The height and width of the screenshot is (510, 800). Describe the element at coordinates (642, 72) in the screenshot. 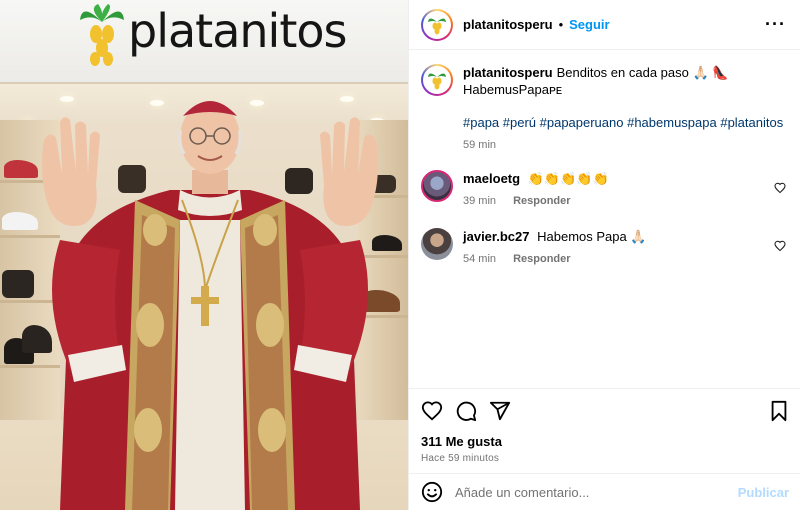

I see `caption-text: Benditos en cada paso 🙏🏻 👠` at that location.